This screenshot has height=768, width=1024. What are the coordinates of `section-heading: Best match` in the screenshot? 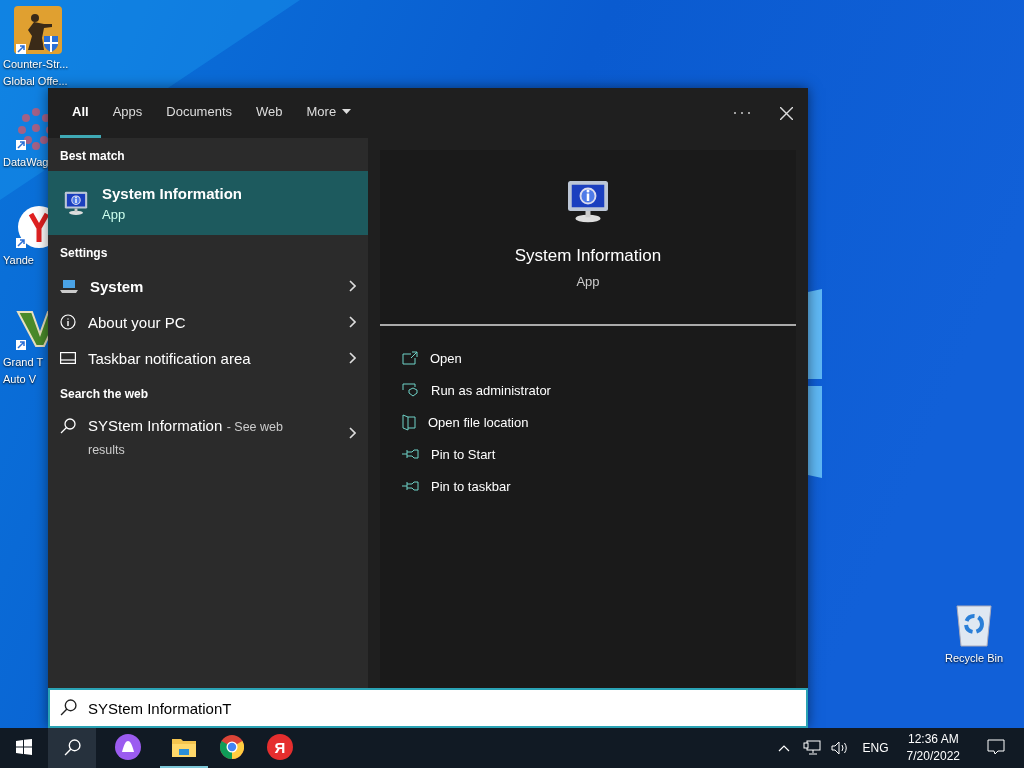 It's located at (92, 156).